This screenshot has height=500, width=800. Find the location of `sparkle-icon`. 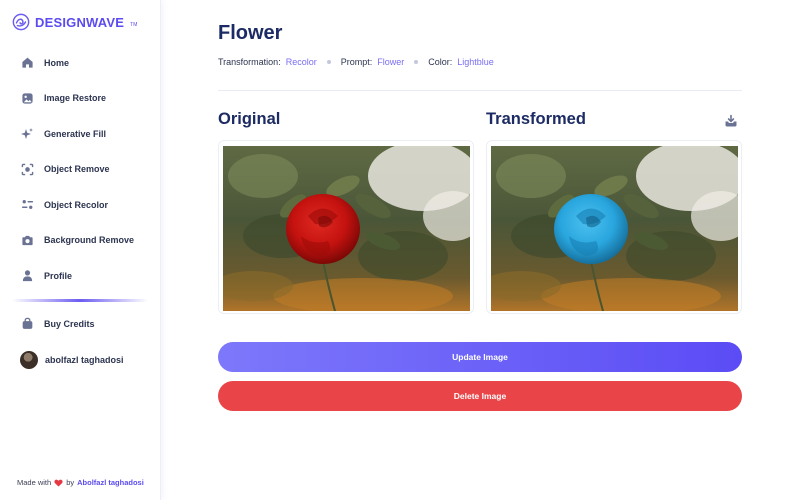

sparkle-icon is located at coordinates (27, 134).